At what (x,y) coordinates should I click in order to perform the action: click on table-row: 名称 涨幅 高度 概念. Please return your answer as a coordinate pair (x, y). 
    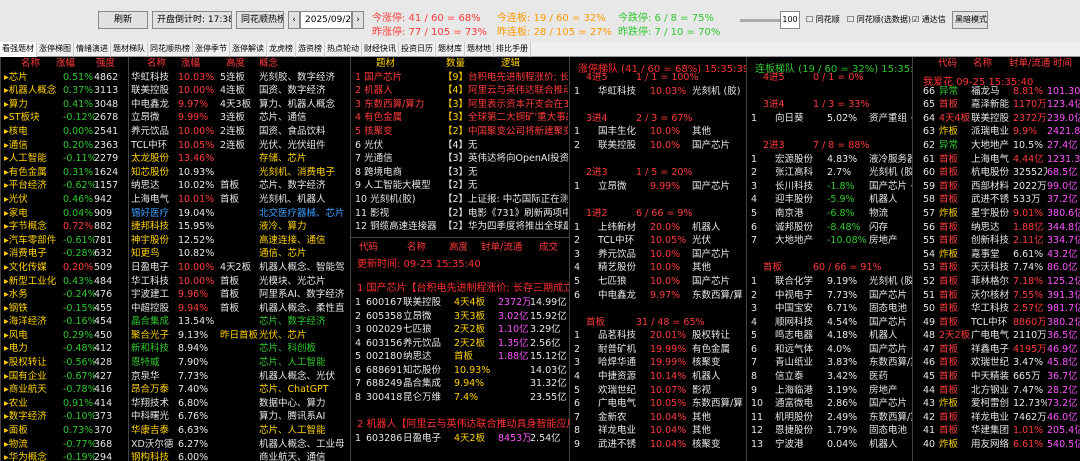
    Looking at the image, I should click on (239, 64).